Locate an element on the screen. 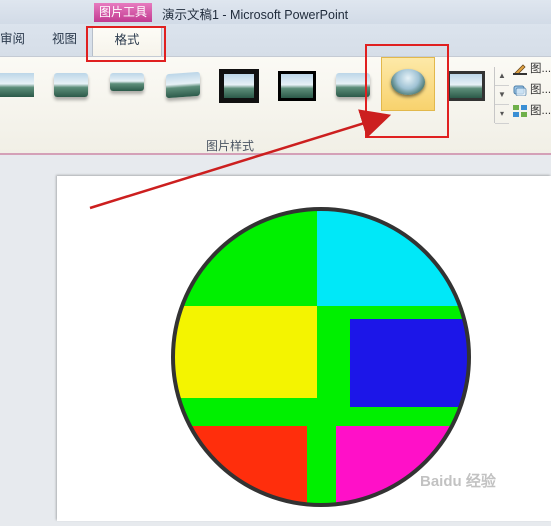  gallery-more-button: ▾ is located at coordinates (502, 114).